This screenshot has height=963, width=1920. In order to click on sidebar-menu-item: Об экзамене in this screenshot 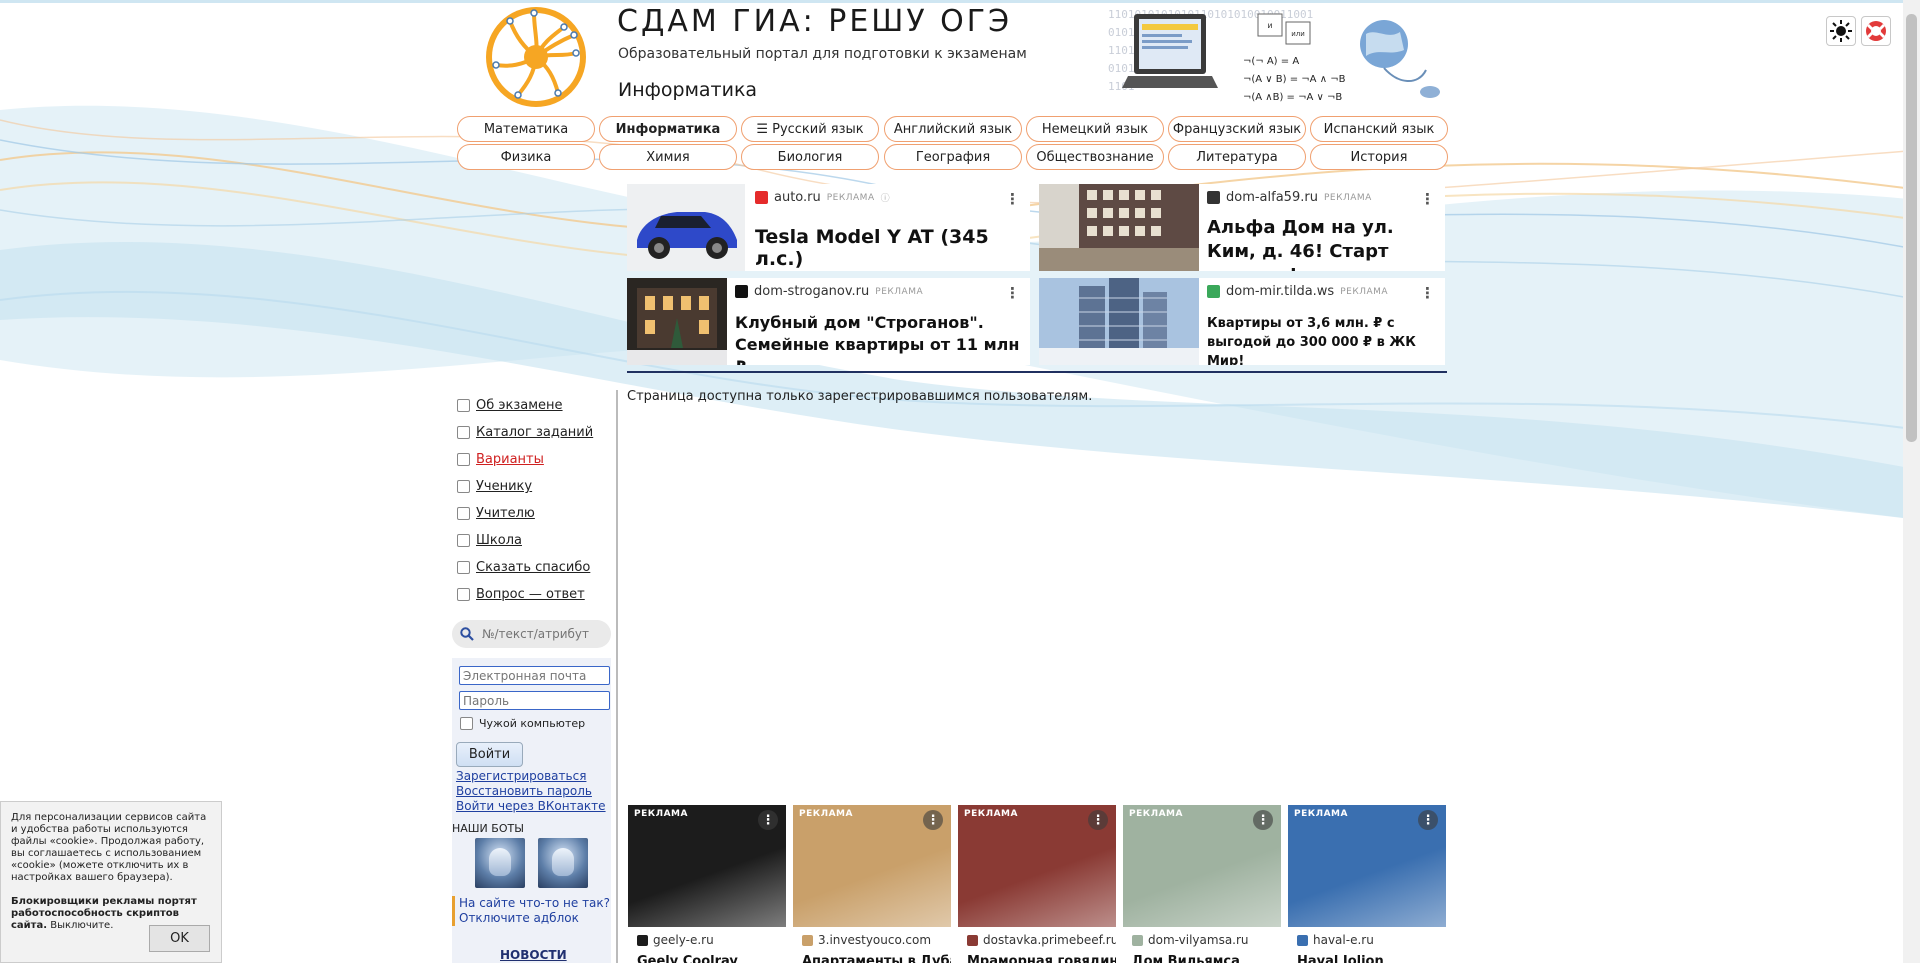, I will do `click(510, 405)`.